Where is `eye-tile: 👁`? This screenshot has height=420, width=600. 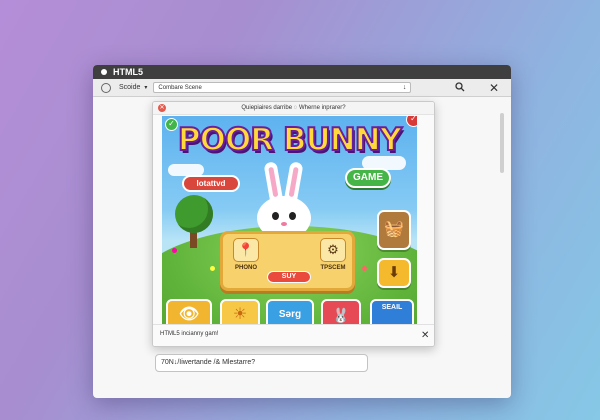 eye-tile: 👁 is located at coordinates (189, 311).